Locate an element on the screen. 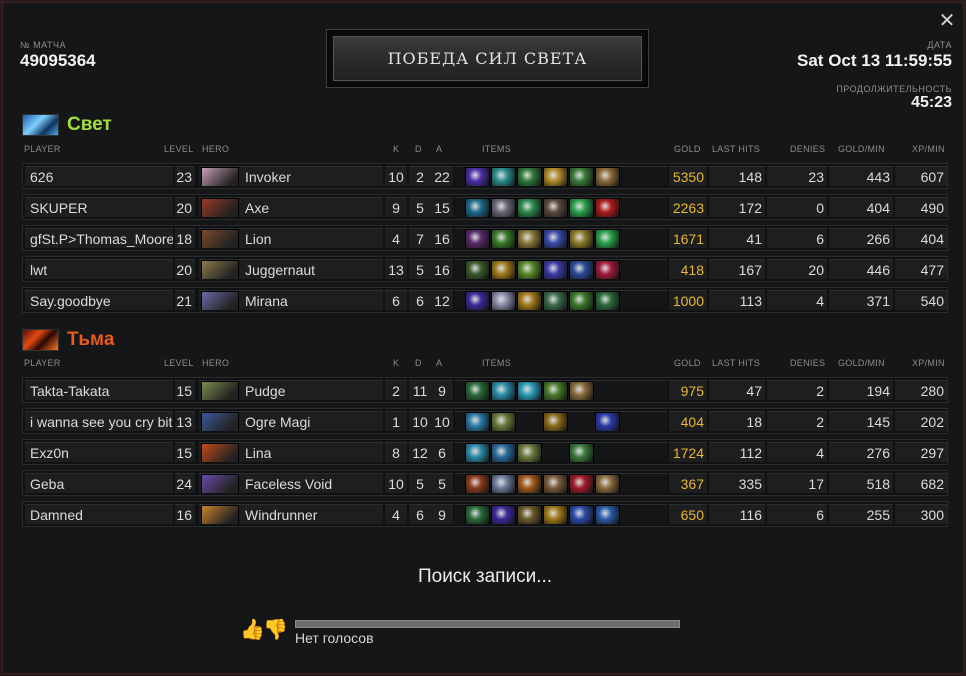 This screenshot has width=966, height=676. player-row: Takta-Takata 15 2 11 9 975 47 2 194 280 Pudge is located at coordinates (485, 390).